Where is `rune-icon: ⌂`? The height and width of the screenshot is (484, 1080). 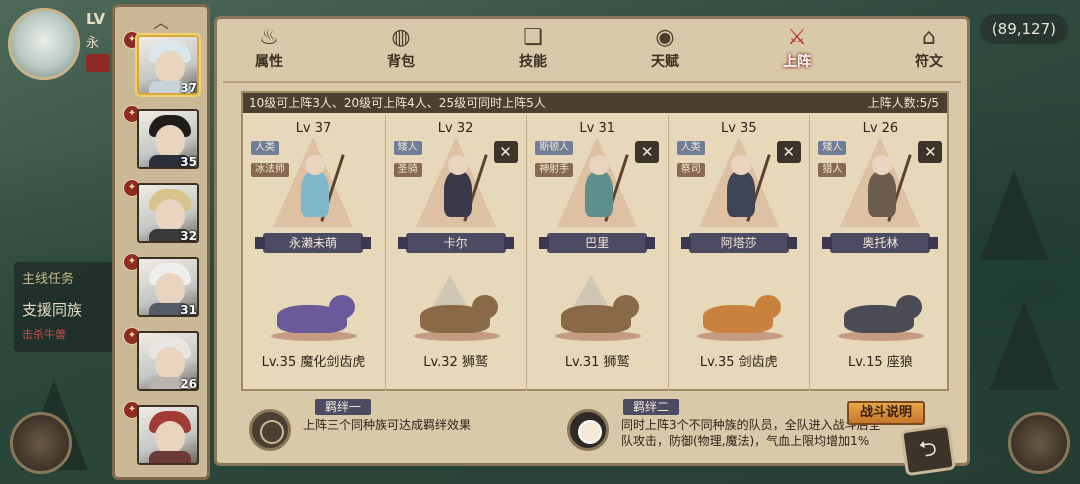
rune-icon: ⌂ is located at coordinates (929, 37).